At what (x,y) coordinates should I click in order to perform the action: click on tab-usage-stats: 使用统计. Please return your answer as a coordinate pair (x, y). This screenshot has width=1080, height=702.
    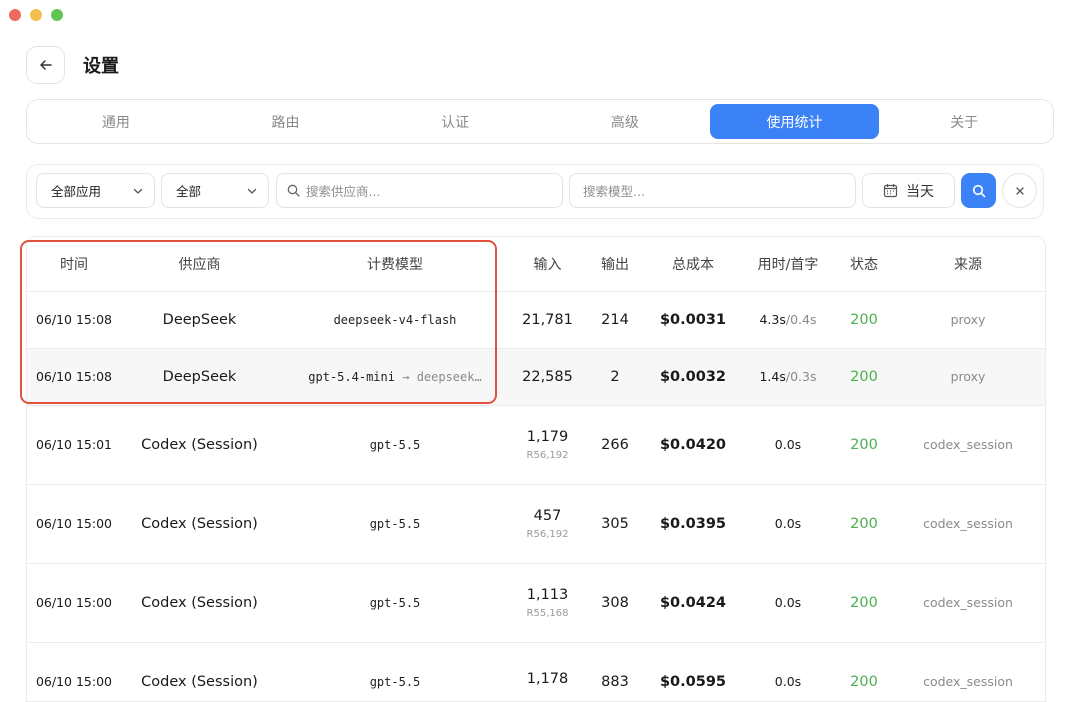
    Looking at the image, I should click on (794, 121).